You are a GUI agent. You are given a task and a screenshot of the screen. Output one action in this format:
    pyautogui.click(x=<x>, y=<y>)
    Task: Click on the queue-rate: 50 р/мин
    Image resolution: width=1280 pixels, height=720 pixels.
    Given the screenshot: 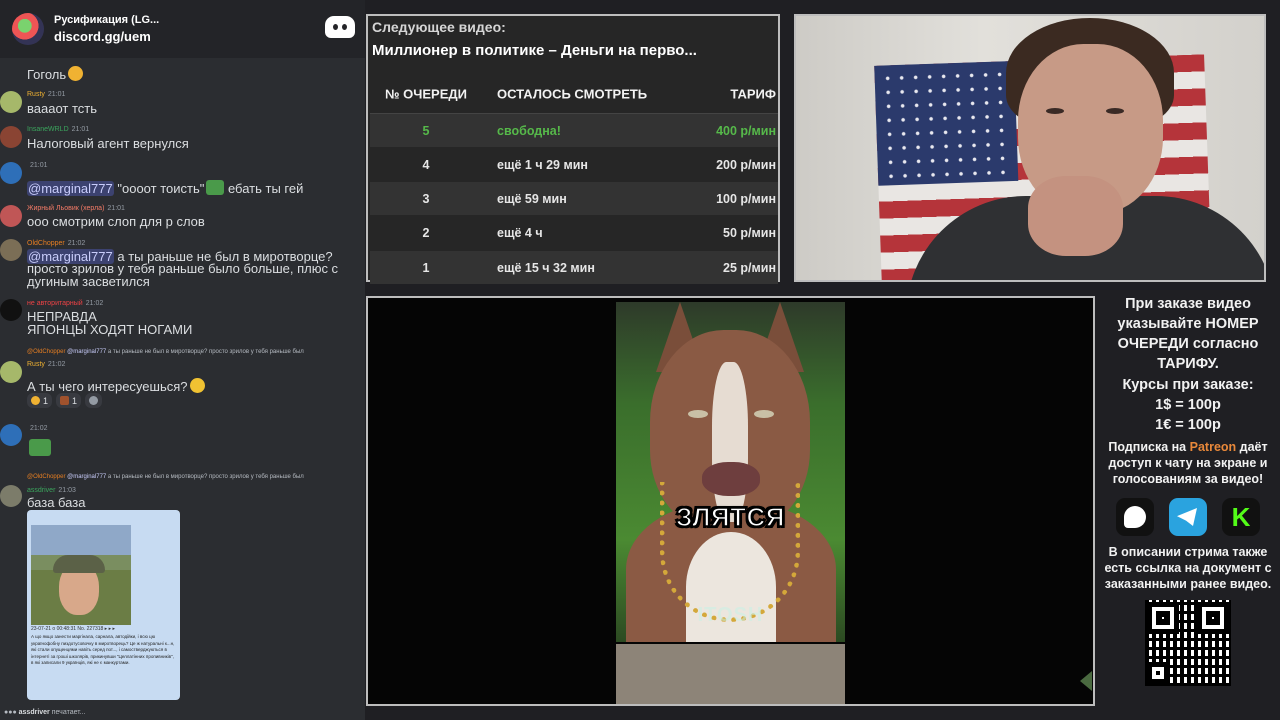 What is the action you would take?
    pyautogui.click(x=749, y=232)
    